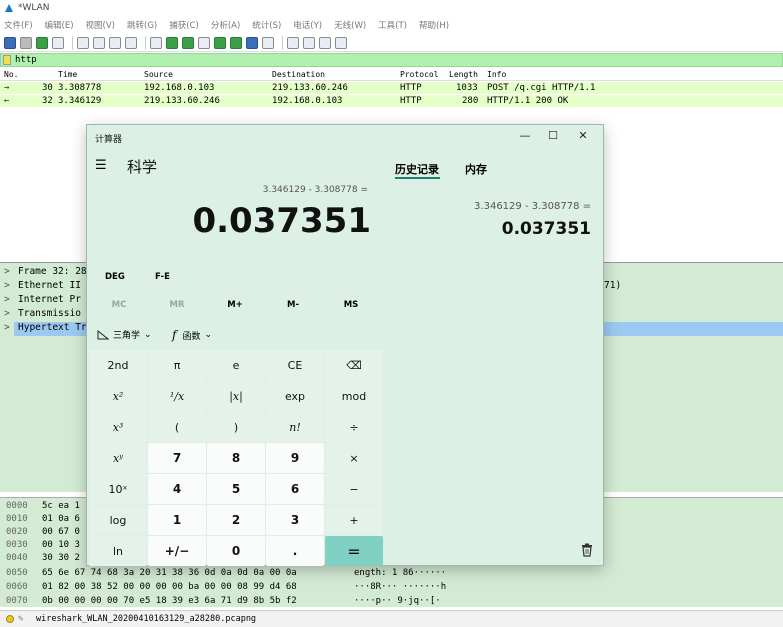 This screenshot has height=627, width=783. What do you see at coordinates (236, 489) in the screenshot?
I see `key-5: 5` at bounding box center [236, 489].